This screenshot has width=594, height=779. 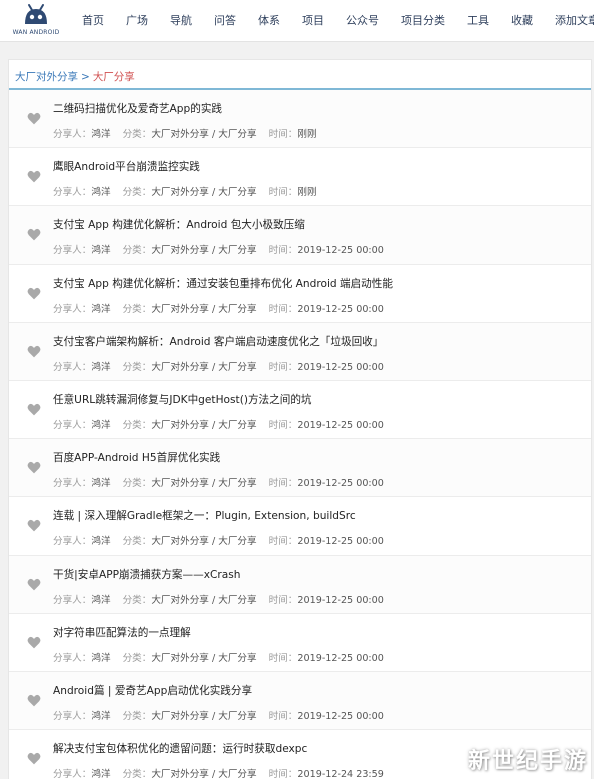 What do you see at coordinates (146, 574) in the screenshot?
I see `article-title: 干货|安卓APP崩溃捕获方案——xCrash` at bounding box center [146, 574].